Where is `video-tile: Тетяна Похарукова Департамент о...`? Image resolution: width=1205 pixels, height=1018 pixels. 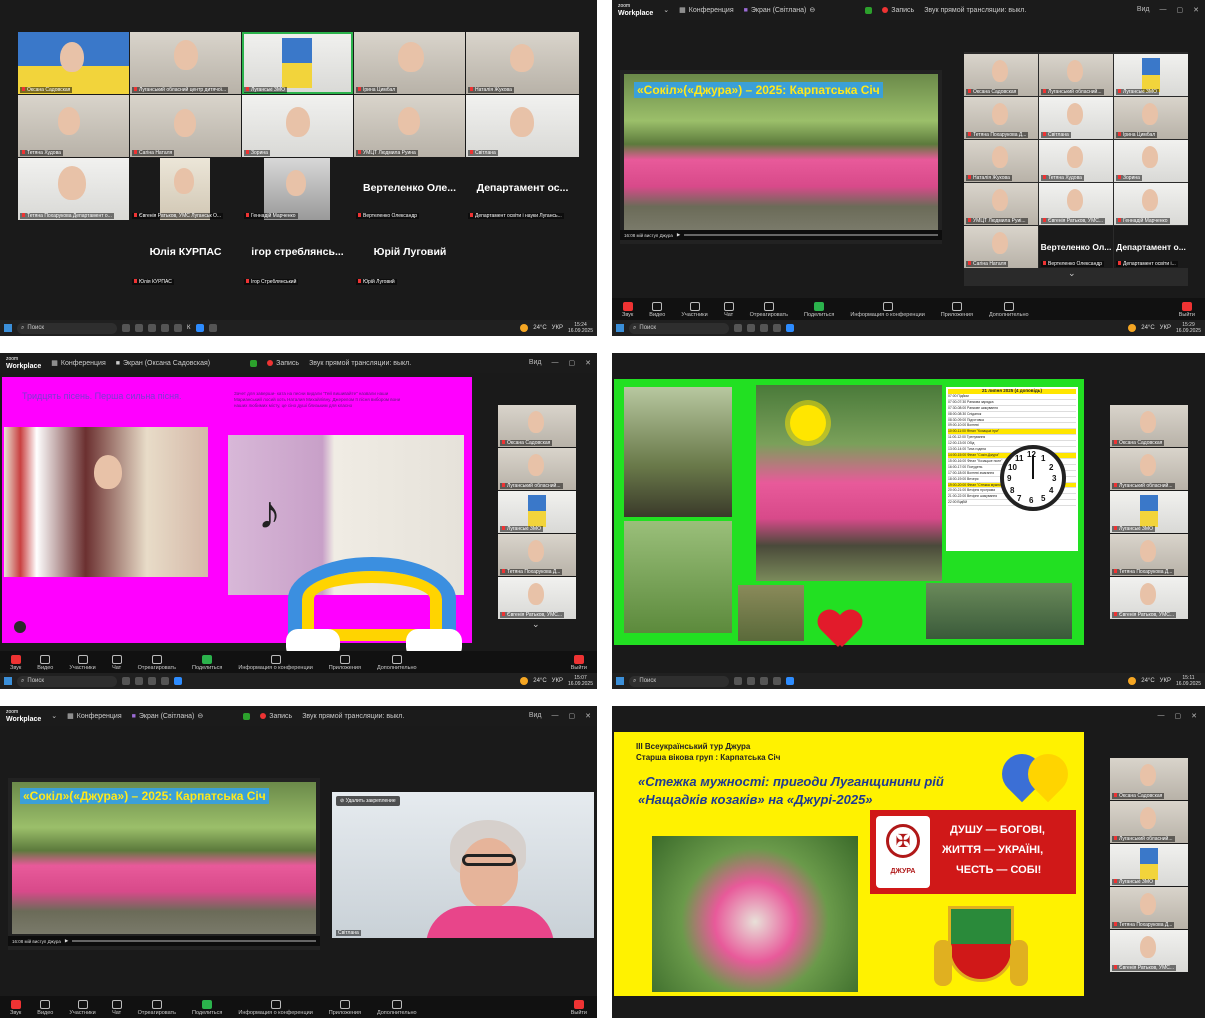
video-tile: Тетяна Похарукова Департамент о... is located at coordinates (73, 189).